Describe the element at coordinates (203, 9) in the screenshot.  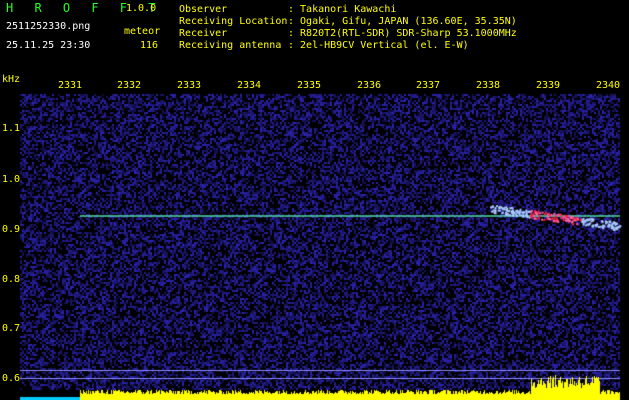
I see `info-label-observer: Observer` at that location.